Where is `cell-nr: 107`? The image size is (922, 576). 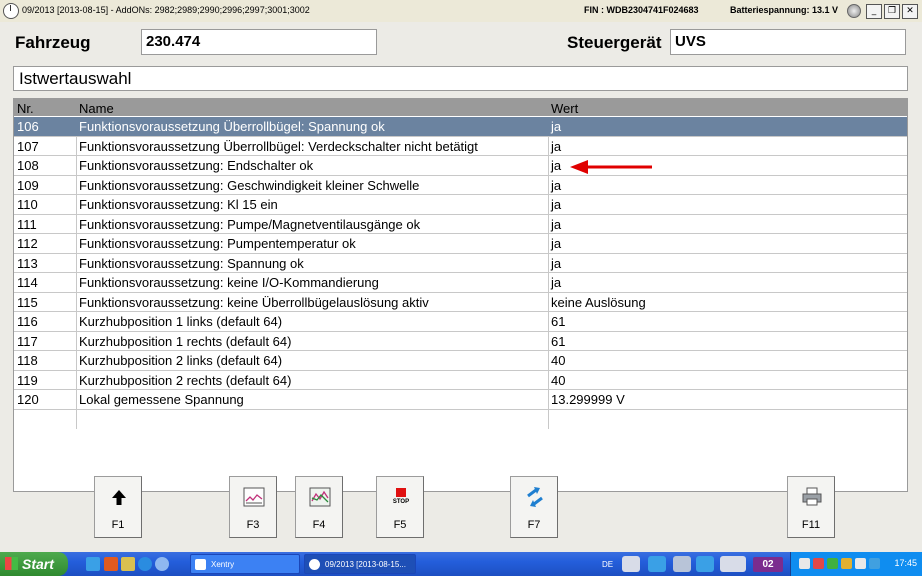 cell-nr: 107 is located at coordinates (28, 146).